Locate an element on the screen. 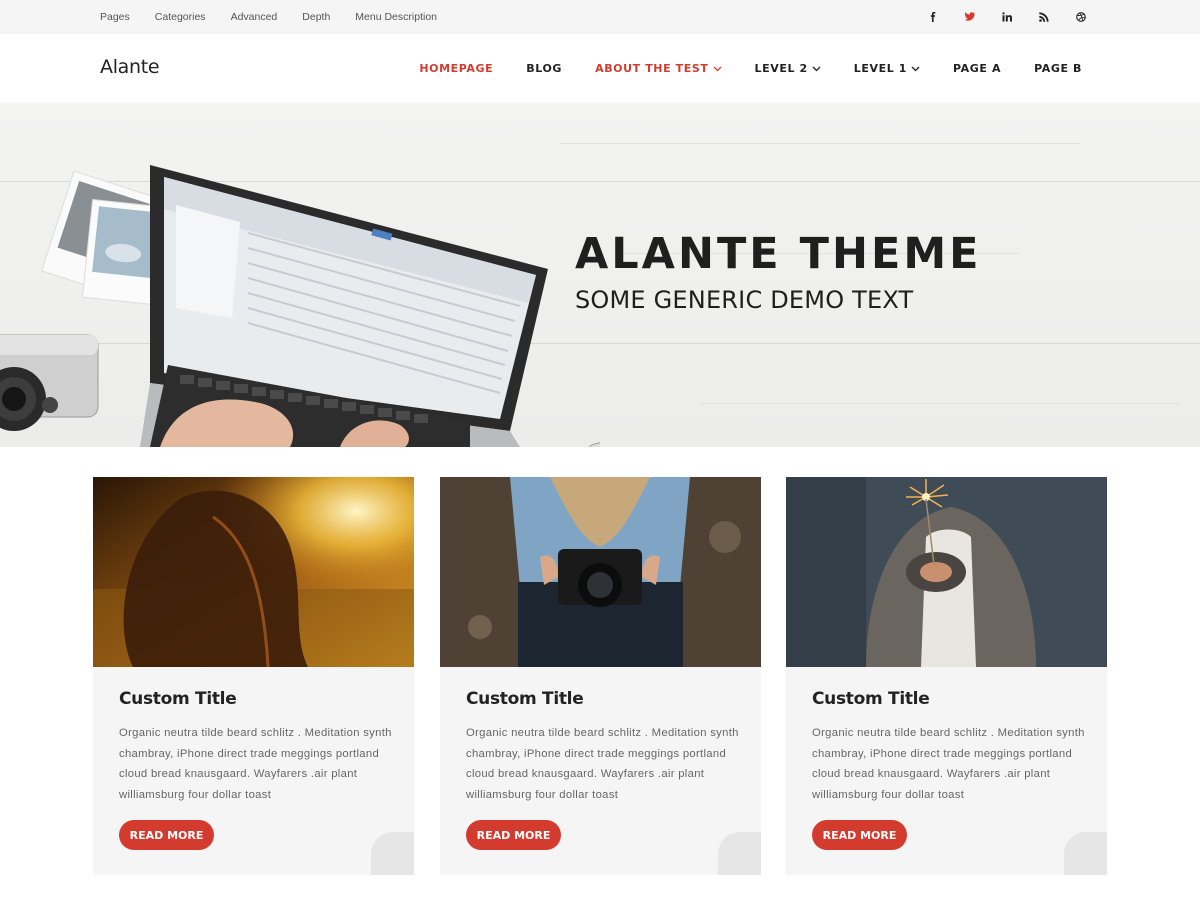 This screenshot has height=900, width=1200. hero-title: ALANTE THEME is located at coordinates (778, 254).